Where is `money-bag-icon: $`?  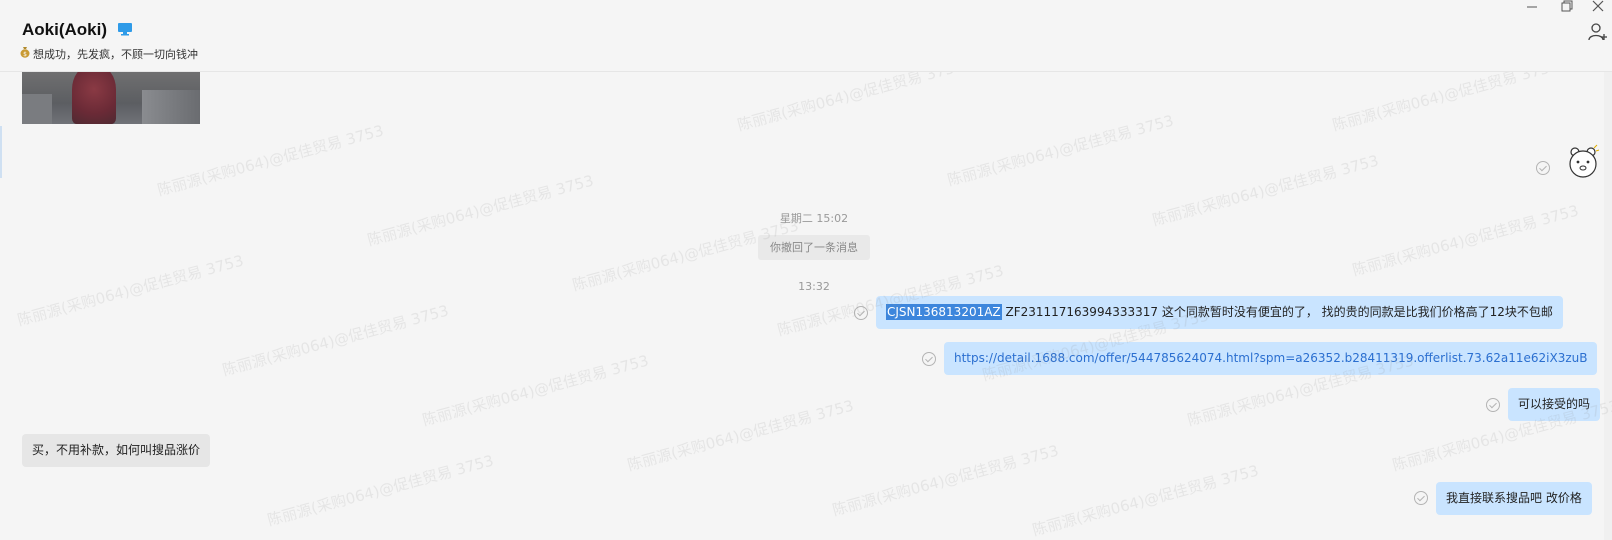
money-bag-icon: $ is located at coordinates (25, 52).